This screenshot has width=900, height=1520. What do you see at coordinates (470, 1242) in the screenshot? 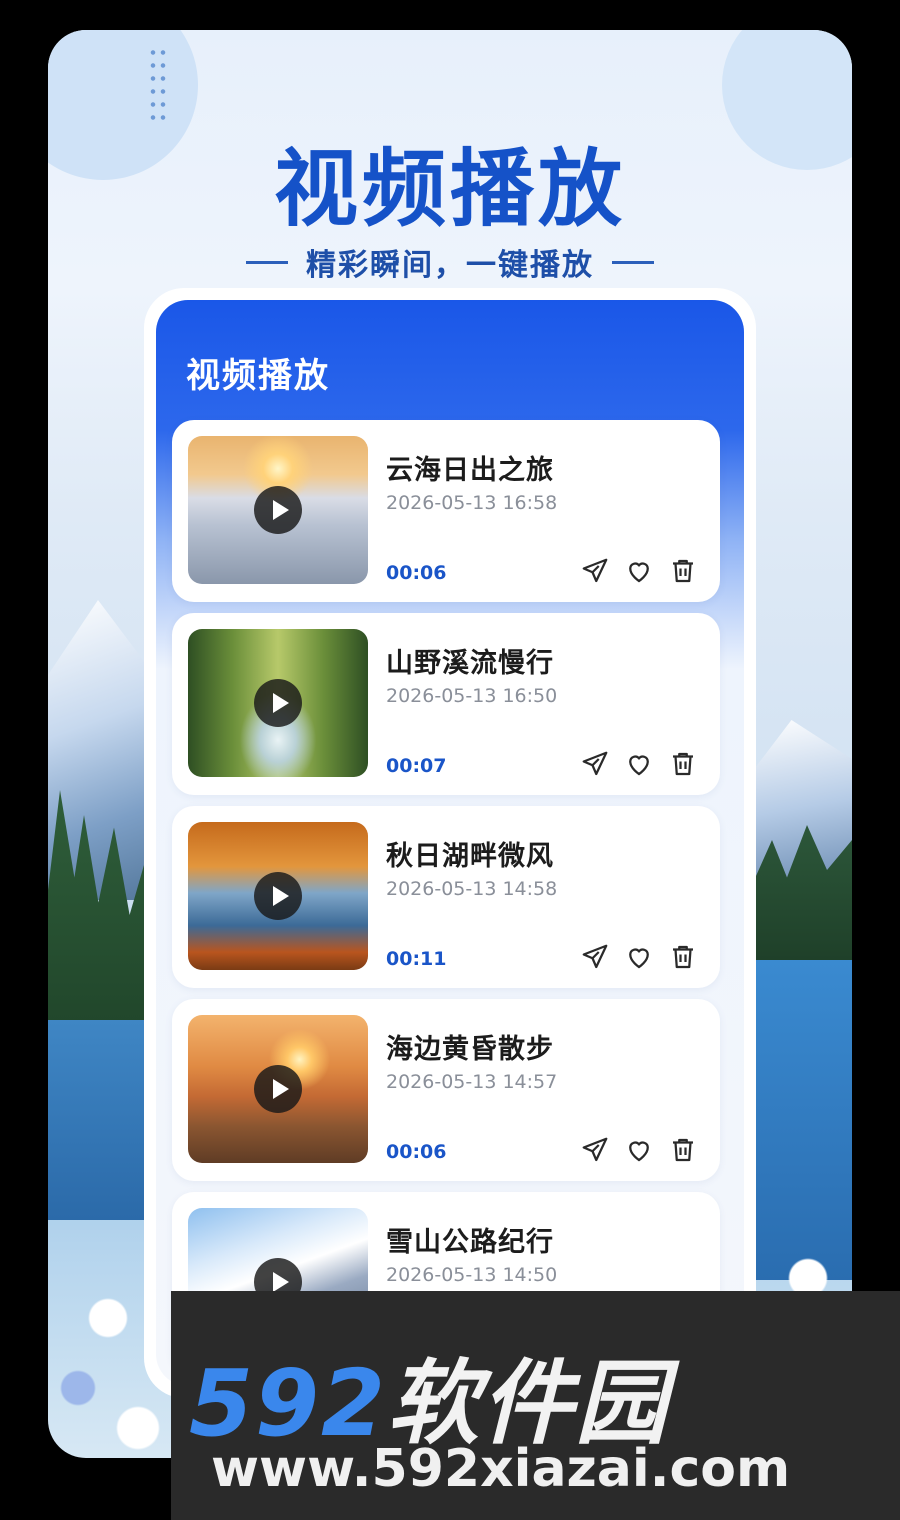
I see `video-title: 雪山公路纪行` at bounding box center [470, 1242].